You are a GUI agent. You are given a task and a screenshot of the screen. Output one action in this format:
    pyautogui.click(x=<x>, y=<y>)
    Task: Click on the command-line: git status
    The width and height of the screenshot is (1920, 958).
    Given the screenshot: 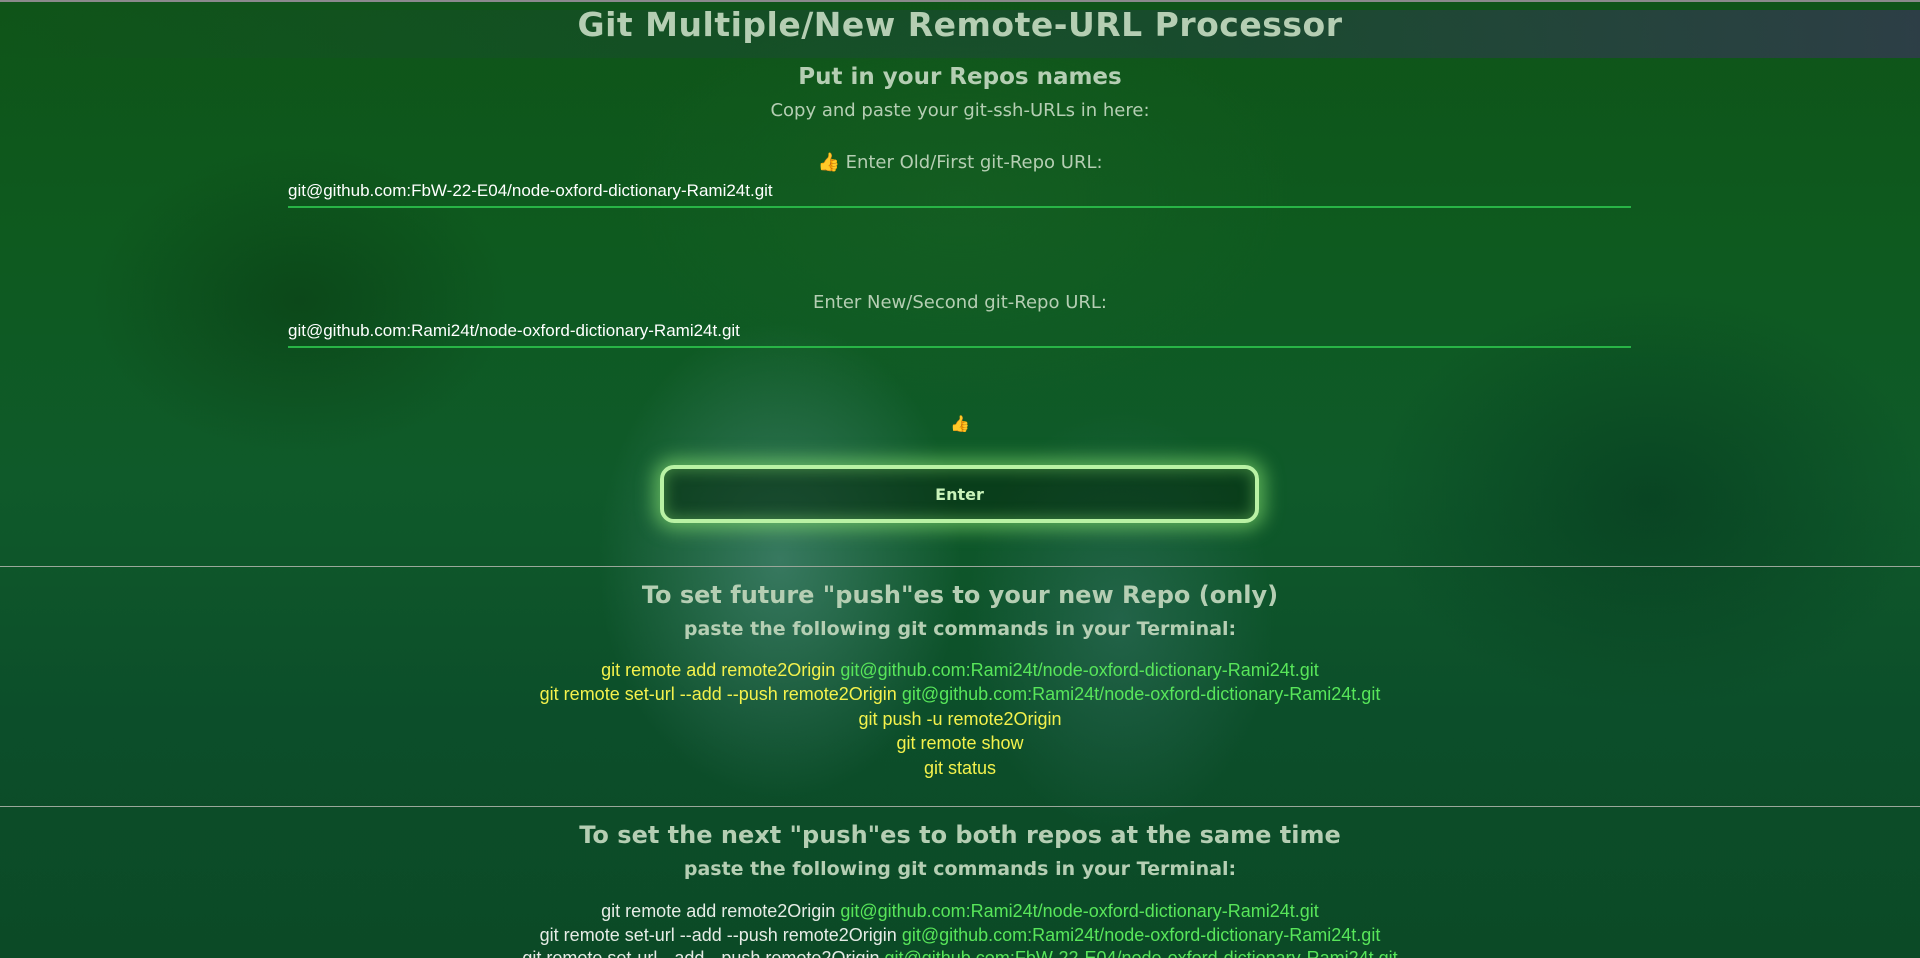 What is the action you would take?
    pyautogui.click(x=960, y=768)
    